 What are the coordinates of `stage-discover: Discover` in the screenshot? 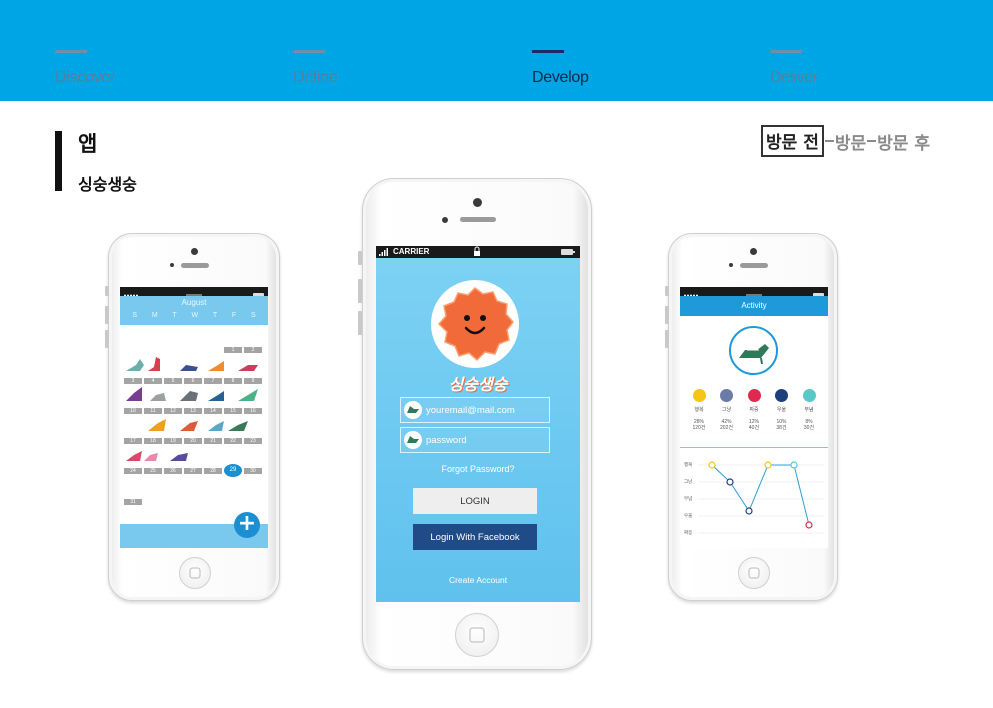 It's located at (85, 68).